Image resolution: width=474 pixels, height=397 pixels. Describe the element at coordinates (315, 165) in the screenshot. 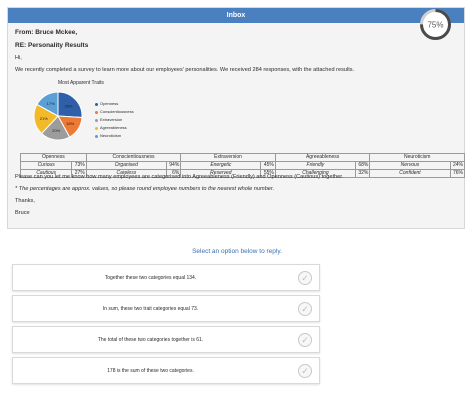

I see `trait-cell: Friendly` at that location.